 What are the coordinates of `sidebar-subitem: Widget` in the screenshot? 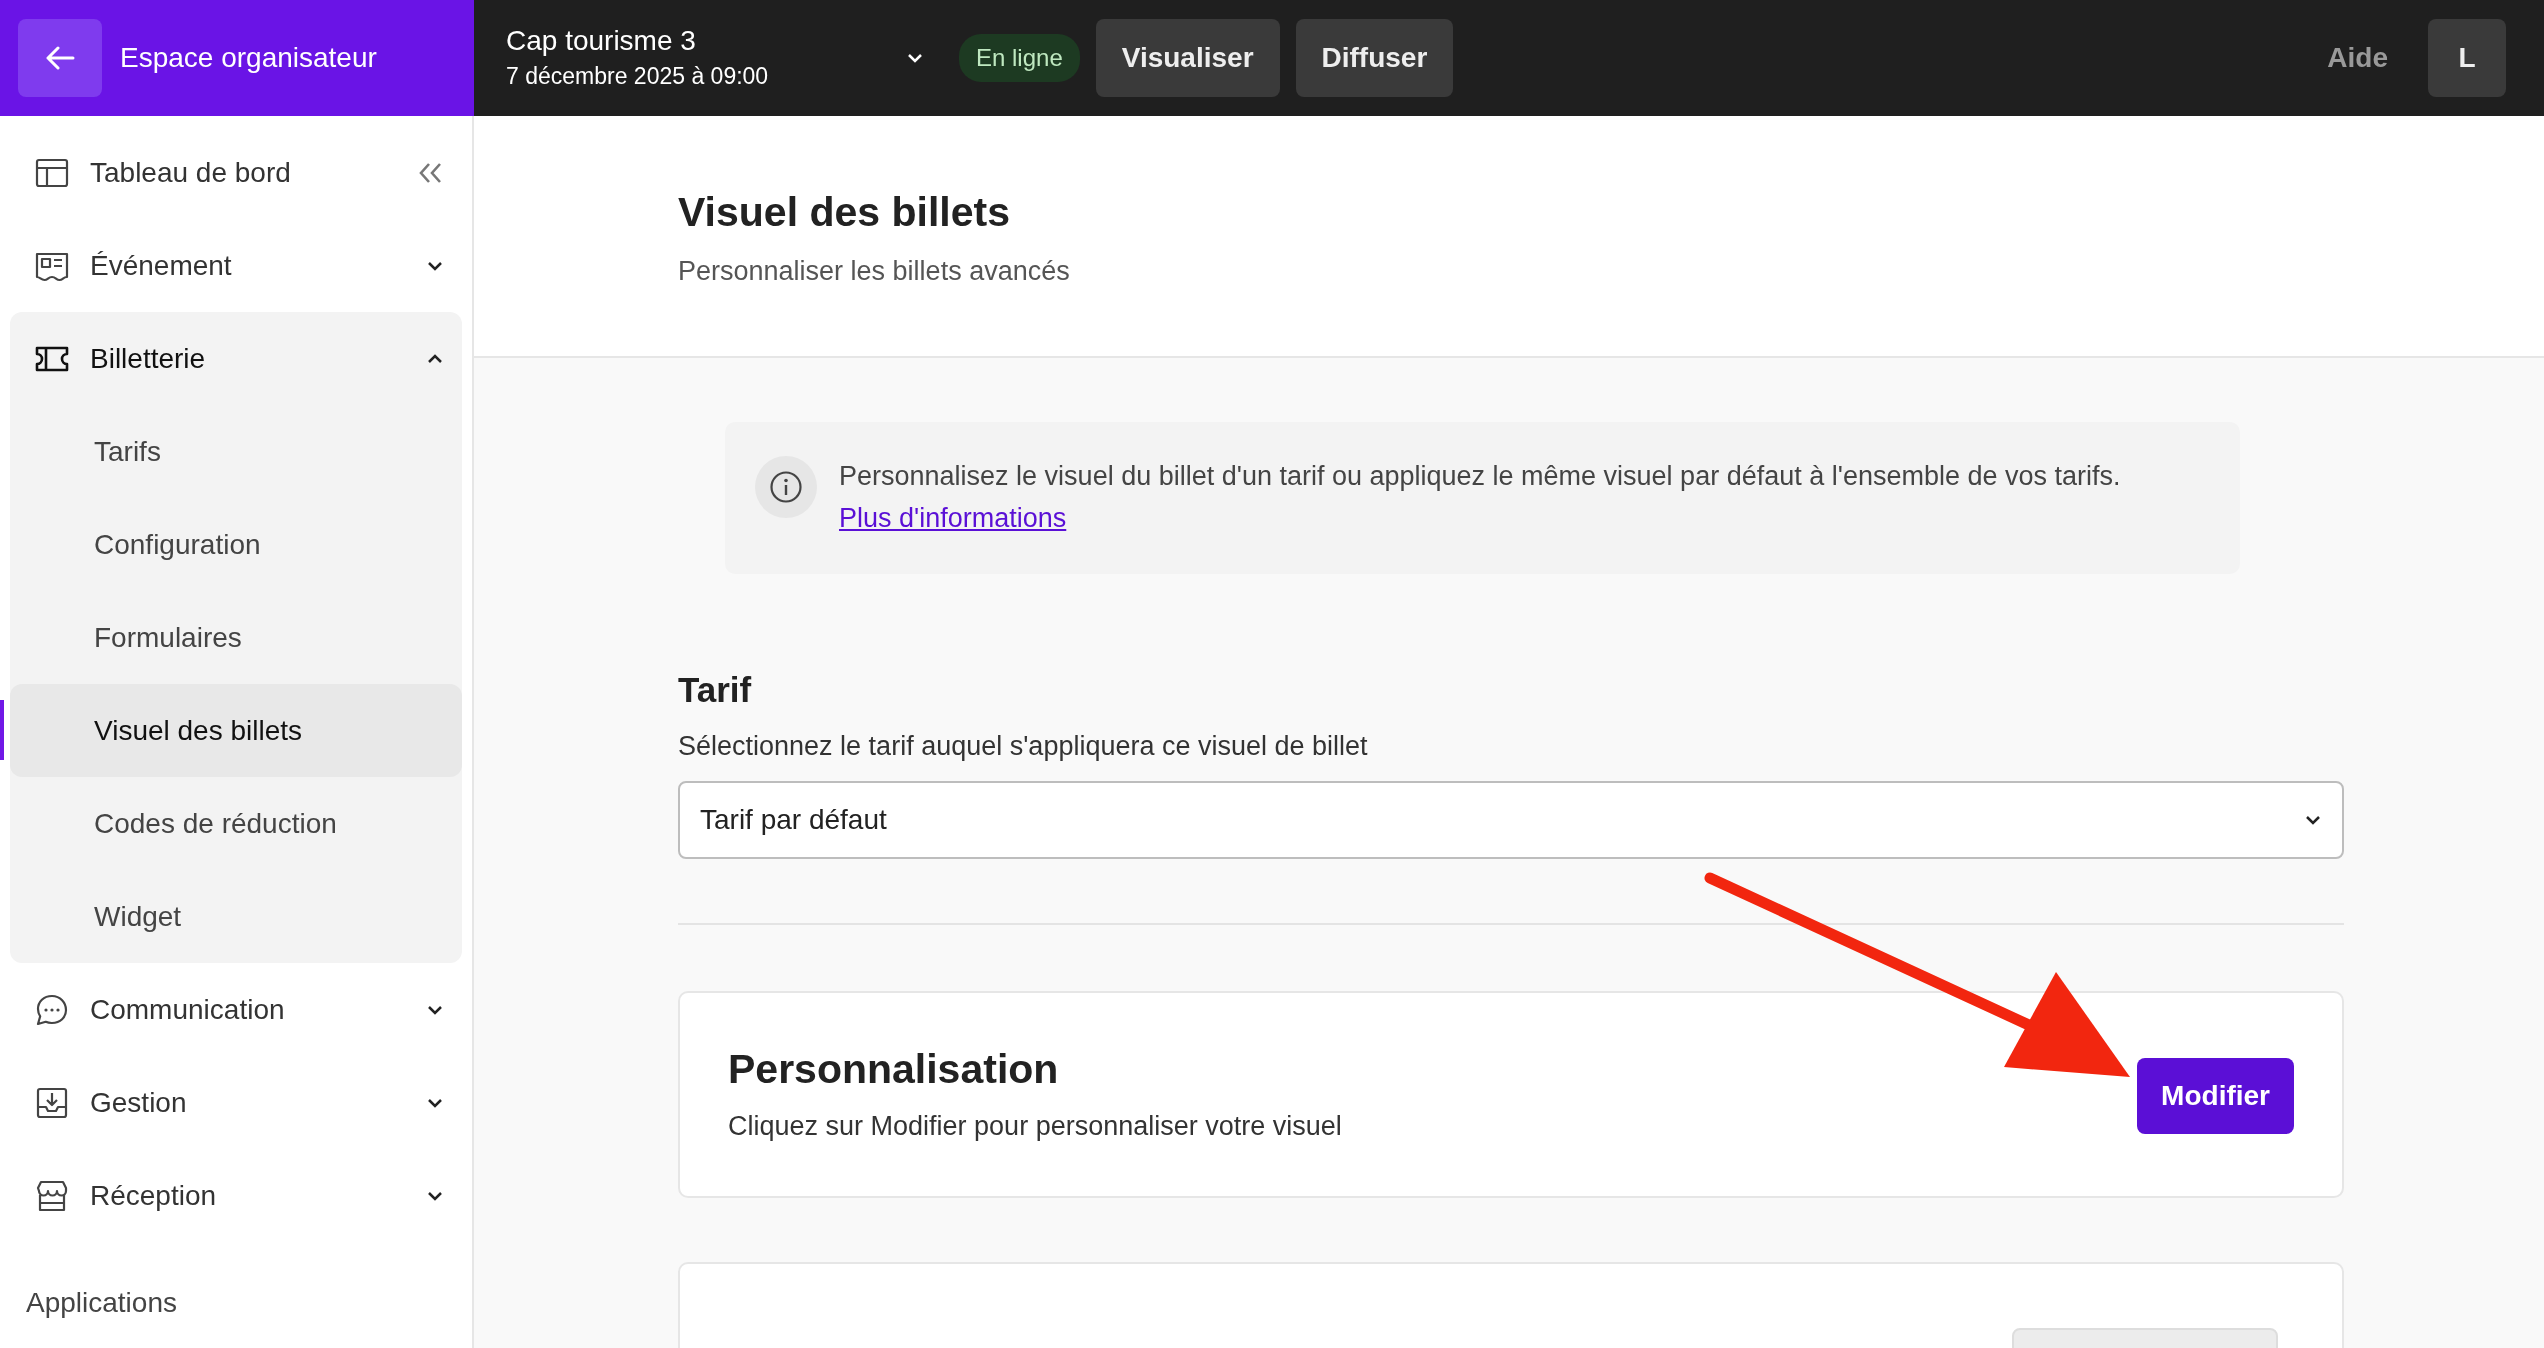 It's located at (236, 916).